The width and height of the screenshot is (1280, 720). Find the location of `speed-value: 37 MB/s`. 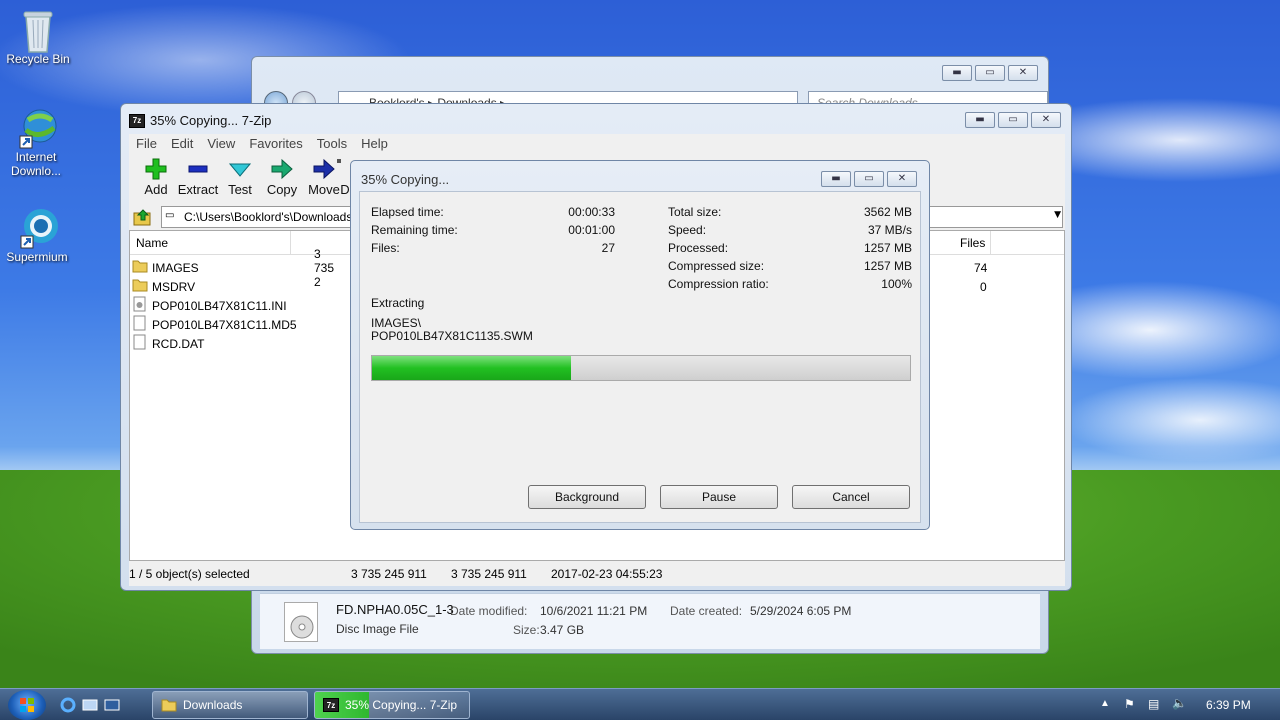

speed-value: 37 MB/s is located at coordinates (889, 230).